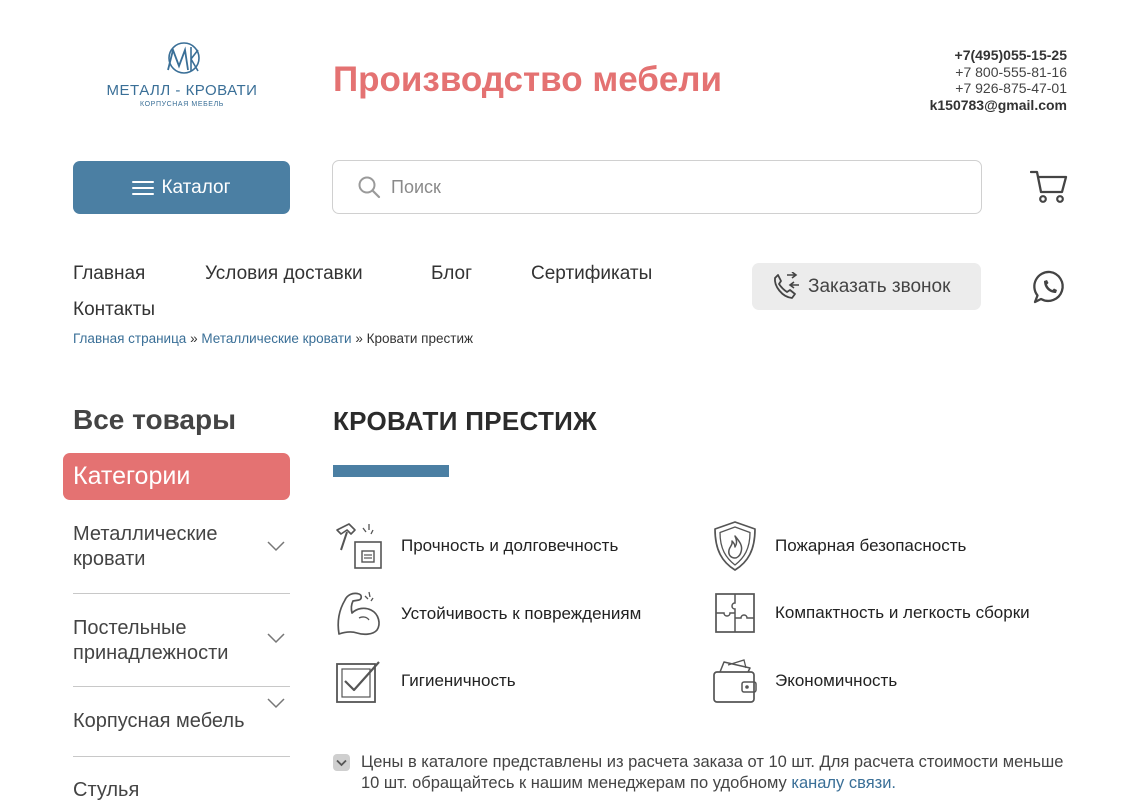  Describe the element at coordinates (129, 338) in the screenshot. I see `breadcrumb-home: Главная страница` at that location.